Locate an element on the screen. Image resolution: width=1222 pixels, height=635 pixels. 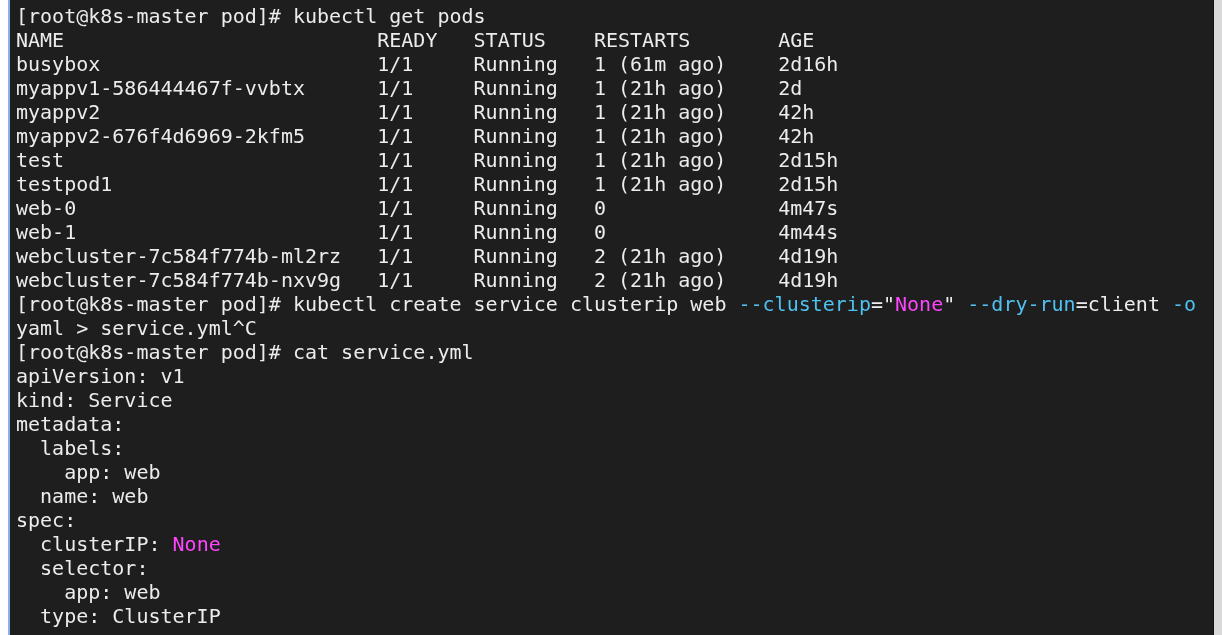
table-cell: 1 (61m ago) is located at coordinates (660, 64).